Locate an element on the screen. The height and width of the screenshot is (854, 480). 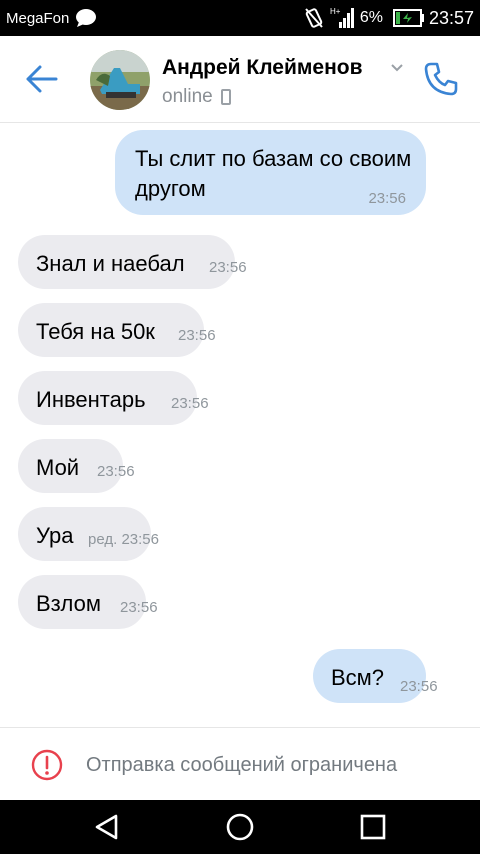
call-button is located at coordinates (441, 79).